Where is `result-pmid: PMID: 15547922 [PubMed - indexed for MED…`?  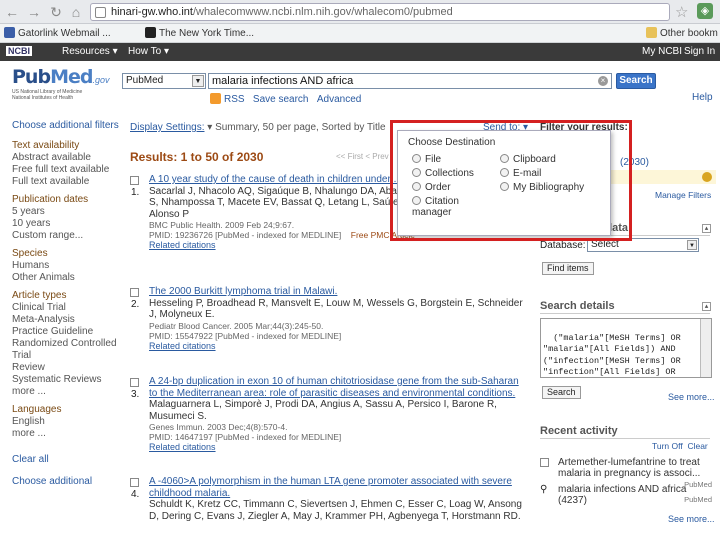
result-pmid: PMID: 15547922 [PubMed - indexed for MED… is located at coordinates (245, 335).